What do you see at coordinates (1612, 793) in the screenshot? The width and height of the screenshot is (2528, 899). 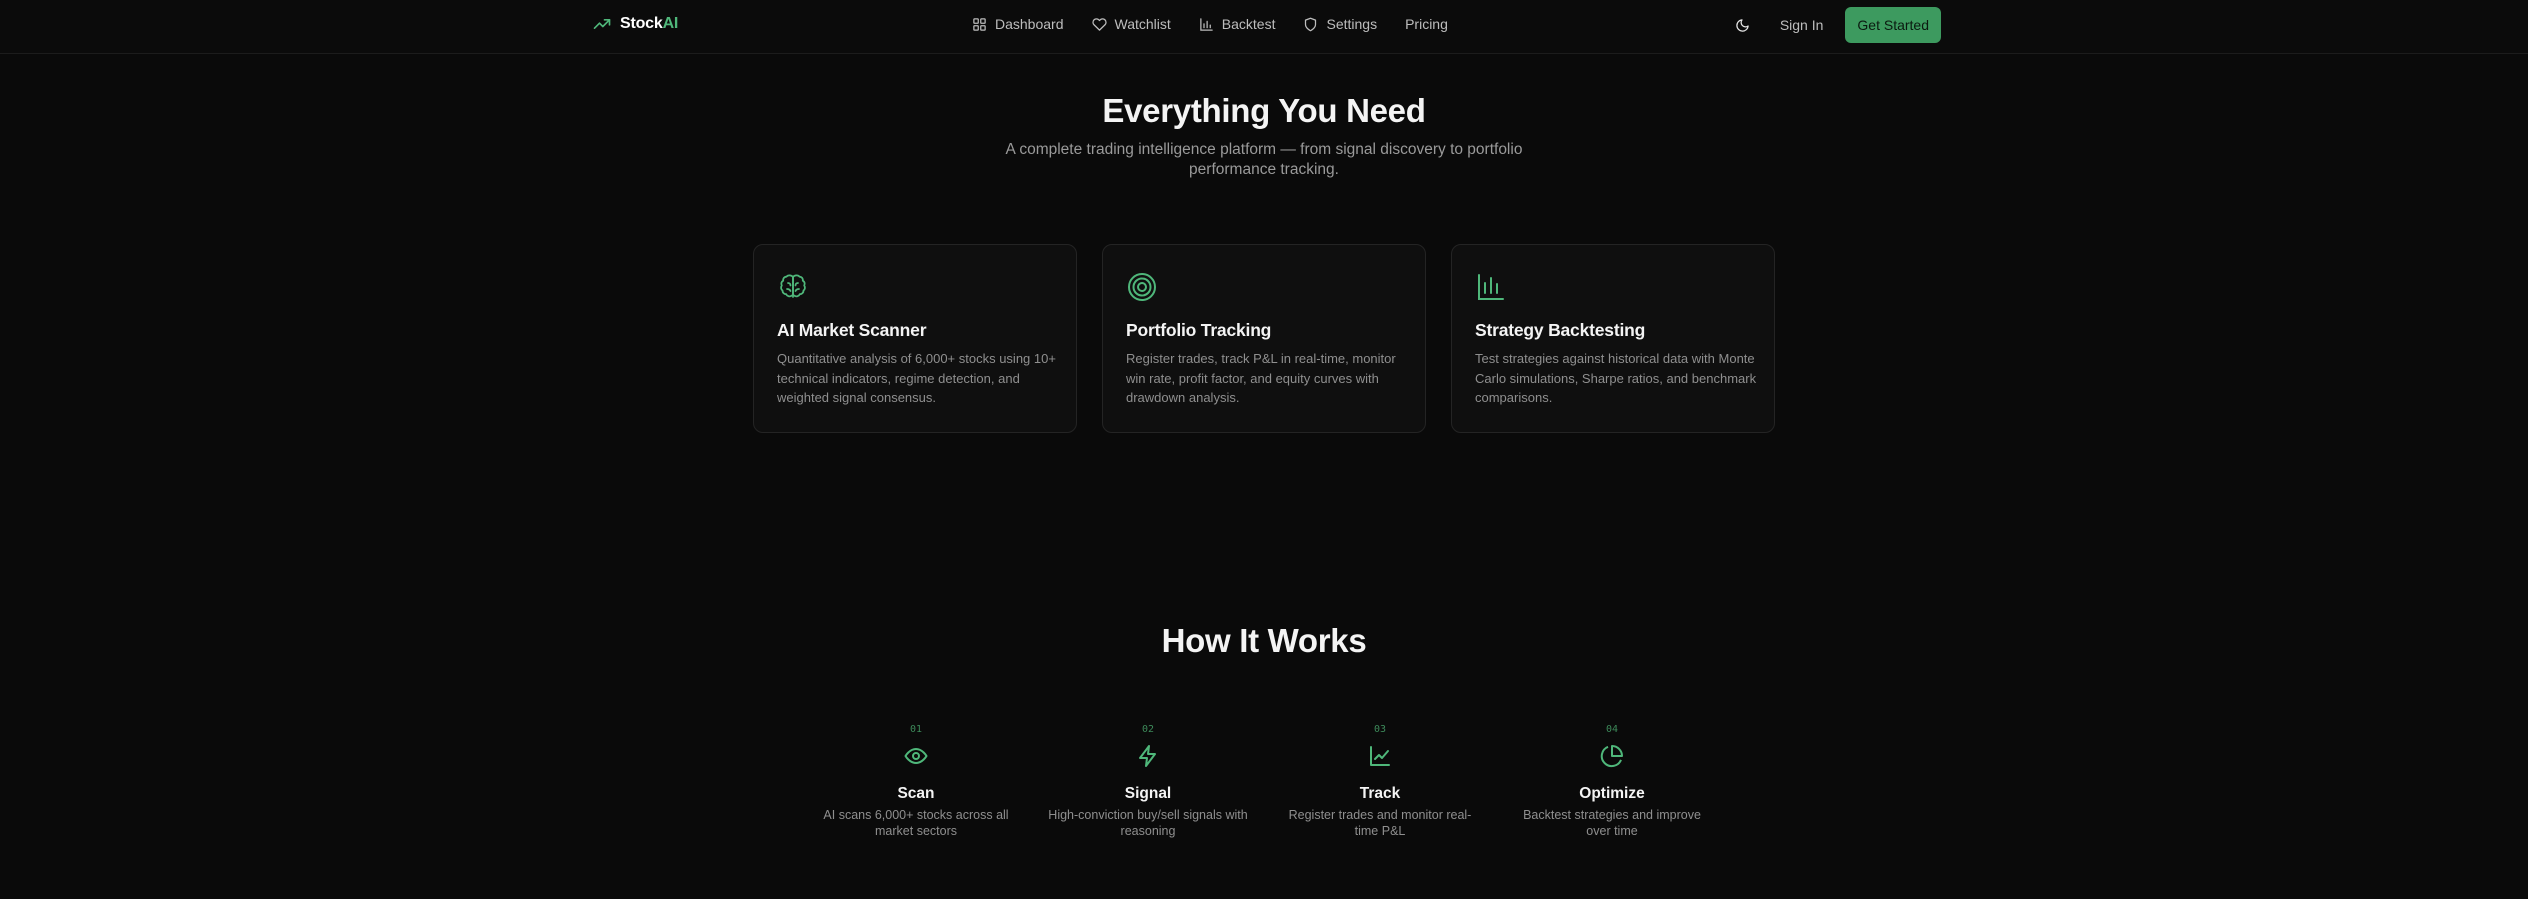 I see `step-title: Optimize` at bounding box center [1612, 793].